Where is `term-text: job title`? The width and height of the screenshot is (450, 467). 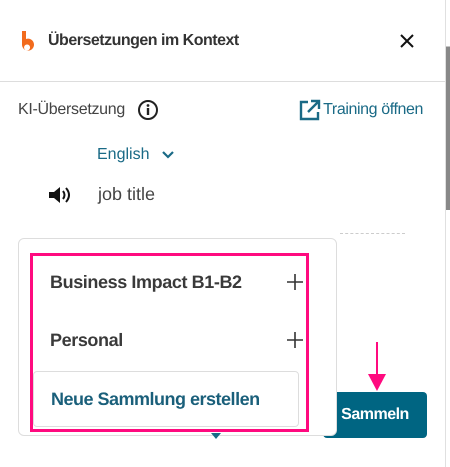 term-text: job title is located at coordinates (127, 194).